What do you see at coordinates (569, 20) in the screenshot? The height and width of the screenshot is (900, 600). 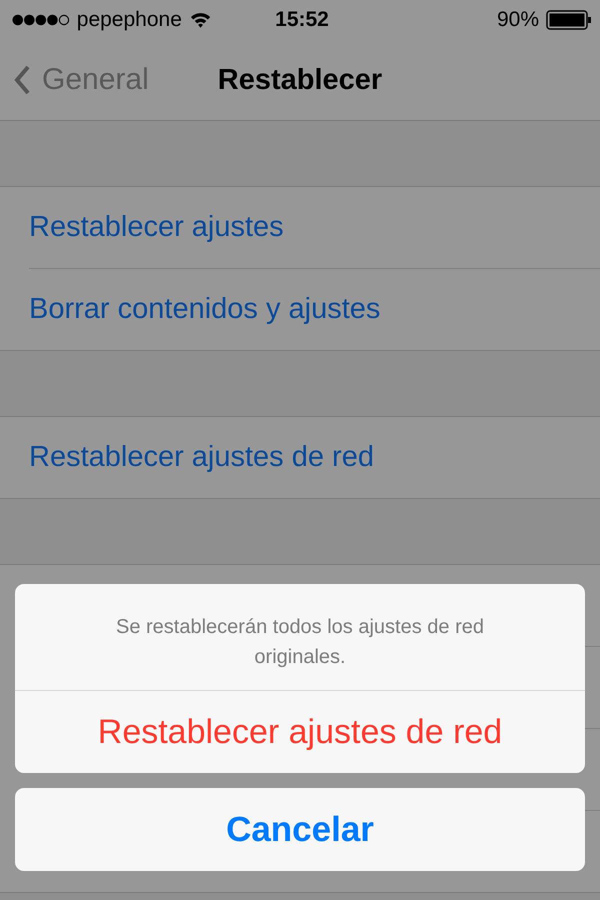 I see `battery-icon` at bounding box center [569, 20].